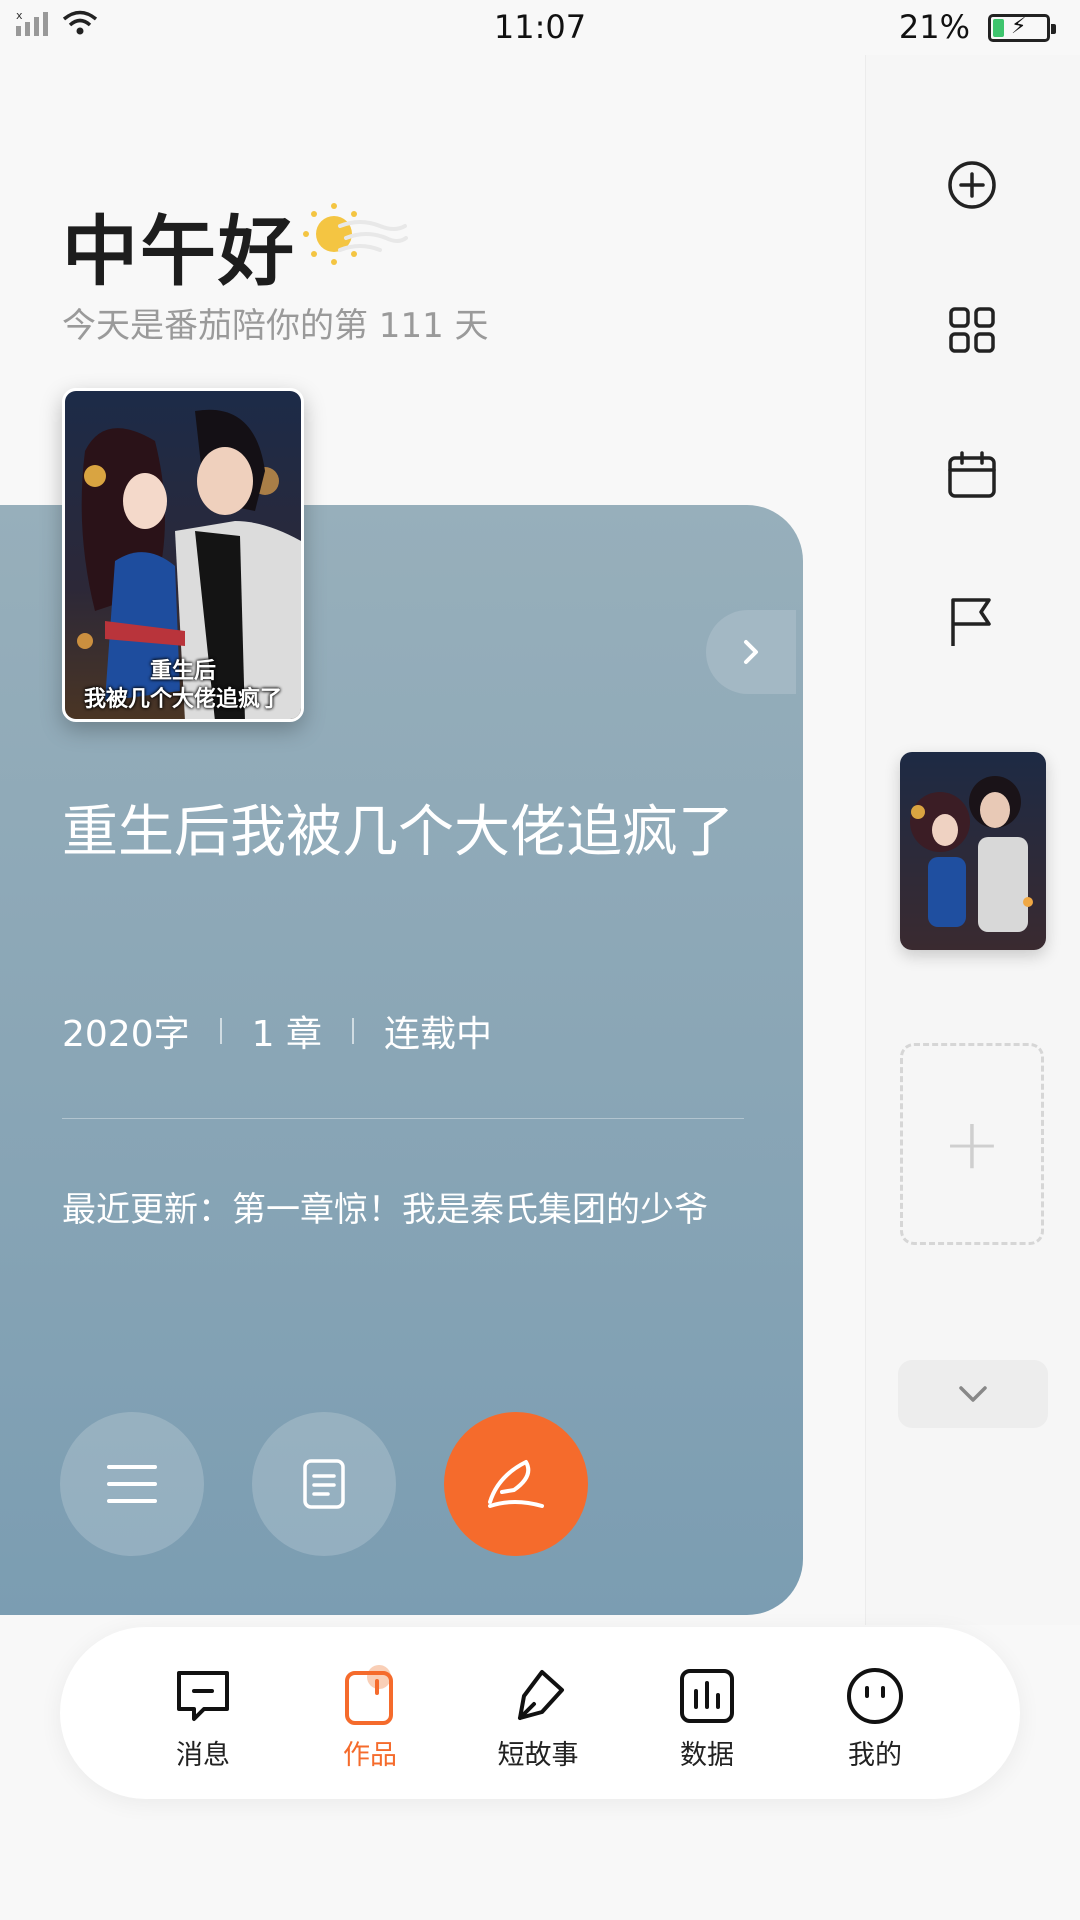 The width and height of the screenshot is (1080, 1920). I want to click on sun-icon, so click(355, 234).